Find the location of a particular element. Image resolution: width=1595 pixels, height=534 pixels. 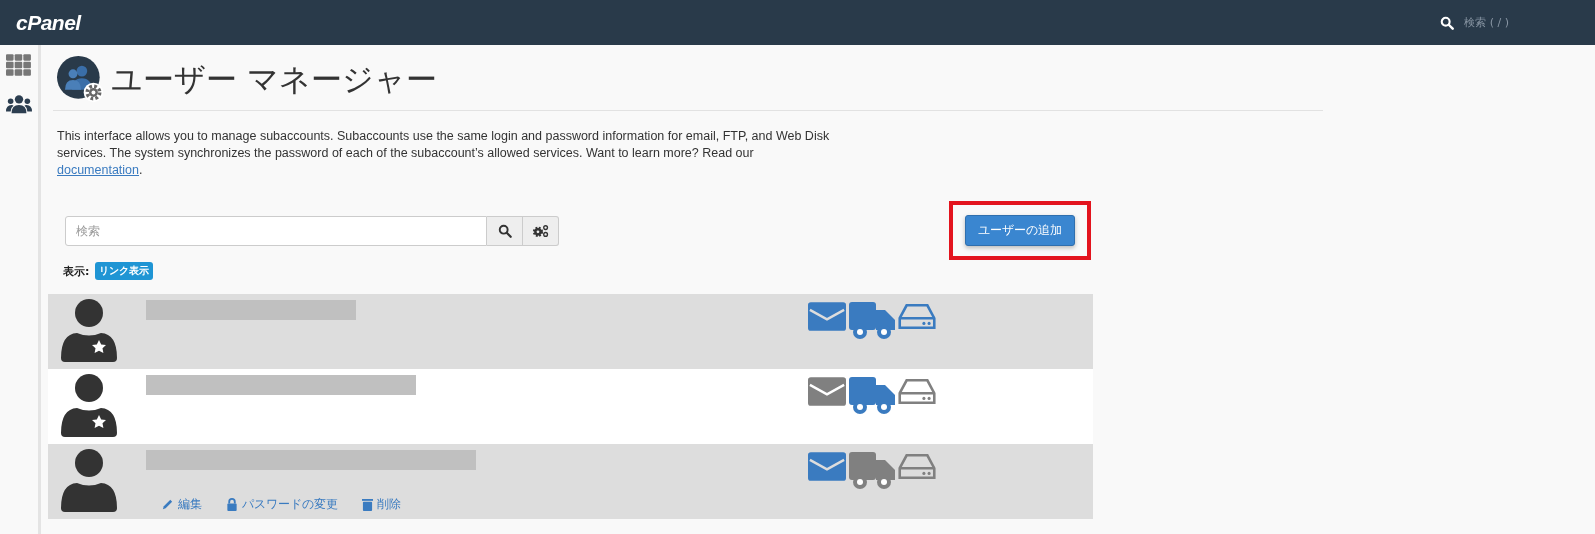

user-manager-icon is located at coordinates (81, 80).